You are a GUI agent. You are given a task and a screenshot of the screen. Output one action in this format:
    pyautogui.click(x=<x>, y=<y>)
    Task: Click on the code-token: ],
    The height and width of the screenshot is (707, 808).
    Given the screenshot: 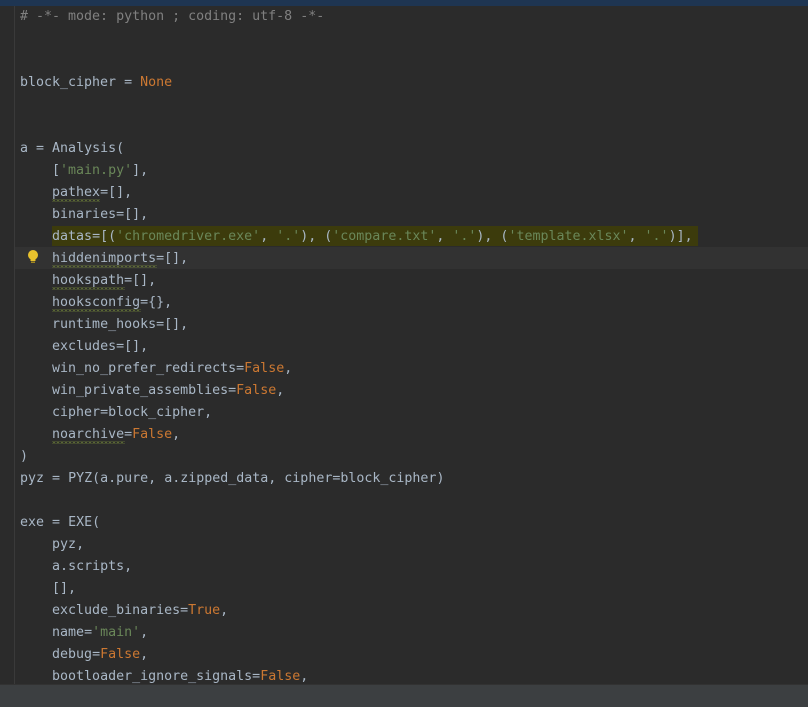 What is the action you would take?
    pyautogui.click(x=140, y=170)
    